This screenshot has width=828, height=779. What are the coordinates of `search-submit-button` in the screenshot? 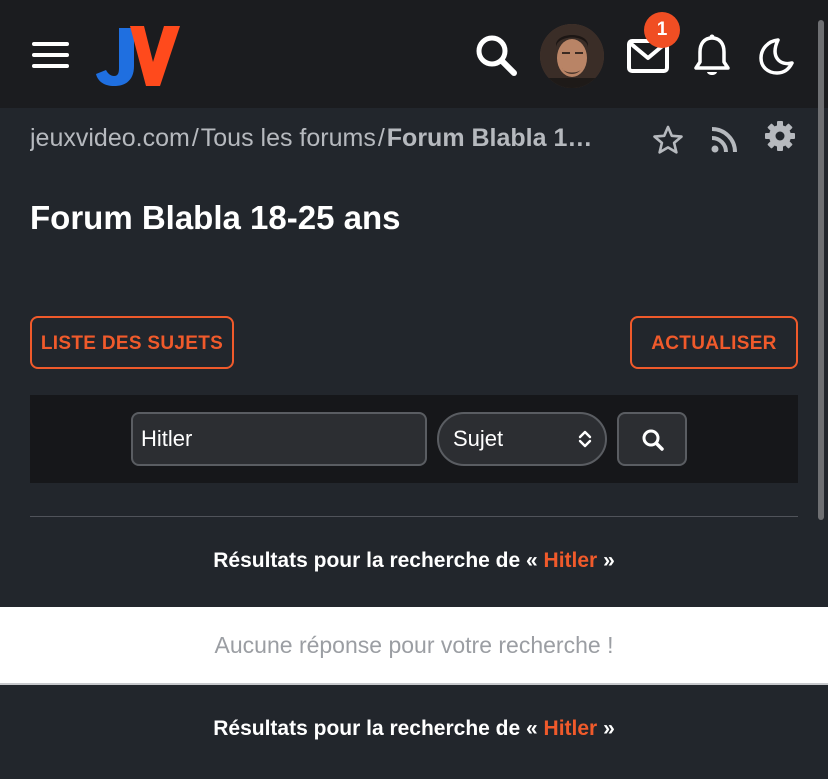 It's located at (652, 439).